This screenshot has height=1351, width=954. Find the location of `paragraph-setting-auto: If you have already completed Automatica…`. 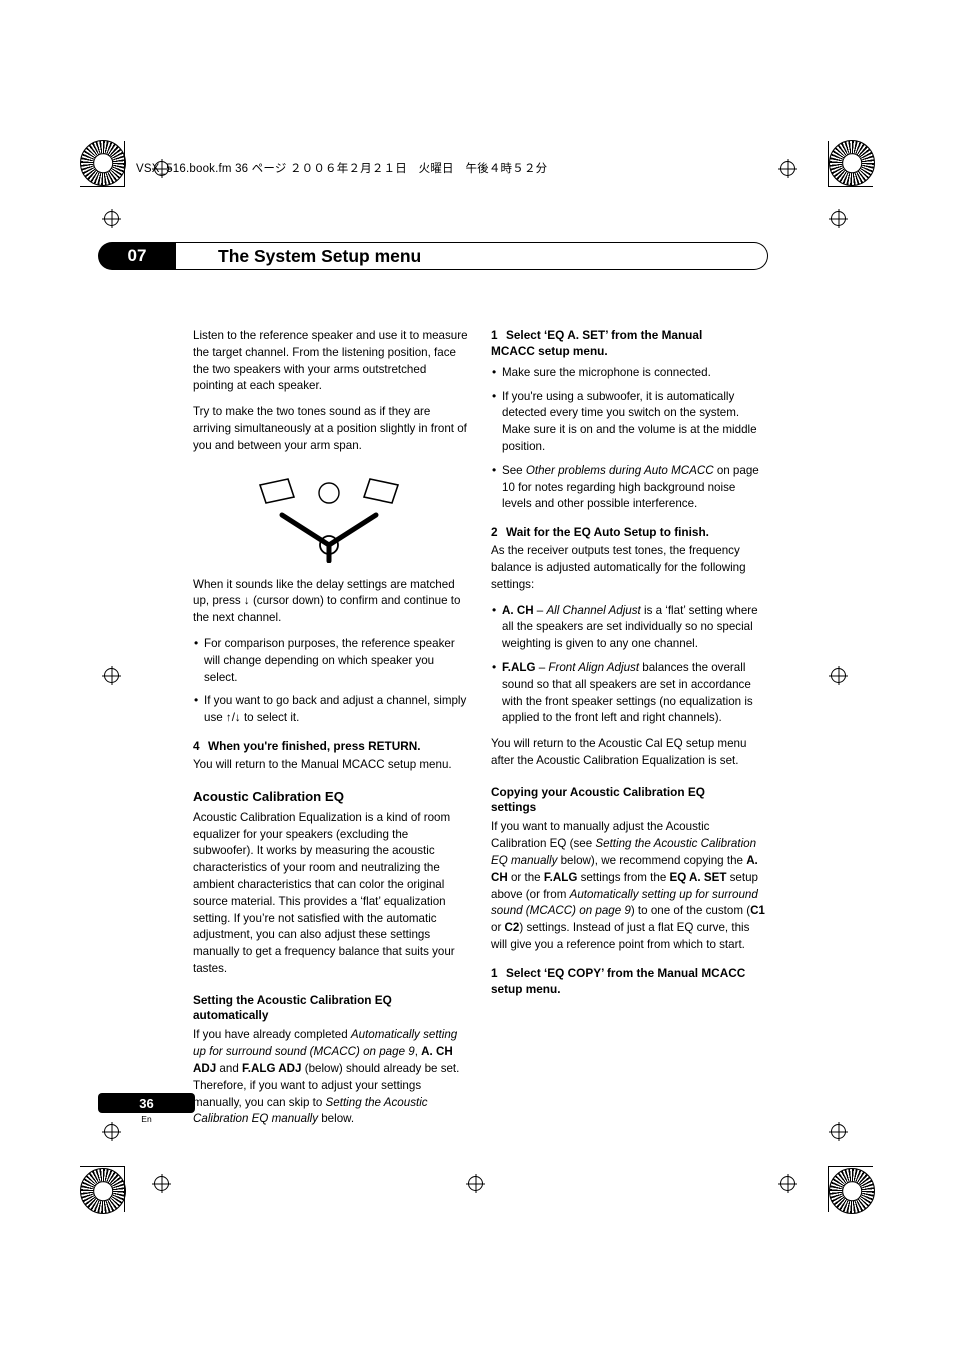

paragraph-setting-auto: If you have already completed Automatica… is located at coordinates (326, 1077).